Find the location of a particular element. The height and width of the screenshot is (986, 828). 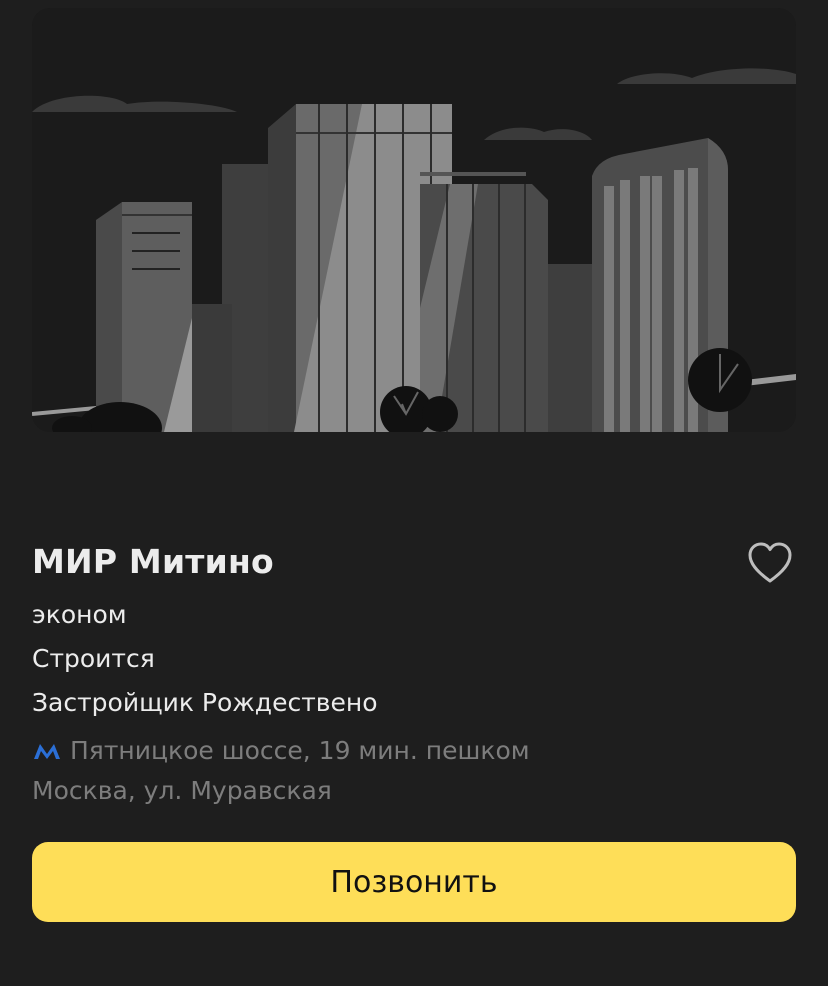

construction-status: Строится is located at coordinates (93, 658).